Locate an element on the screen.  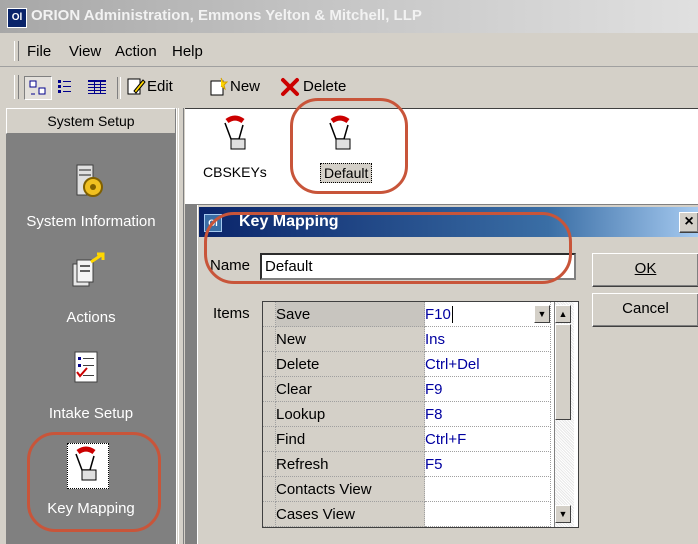
hand-key-icon is located at coordinates (237, 135).